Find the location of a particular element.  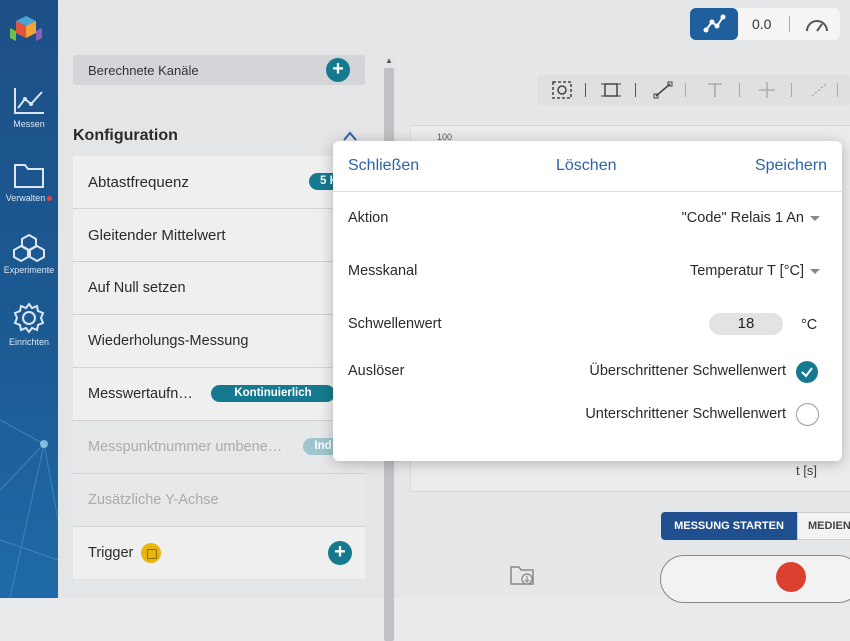

config-row-label: Gleitender Mittelwert is located at coordinates (157, 235).